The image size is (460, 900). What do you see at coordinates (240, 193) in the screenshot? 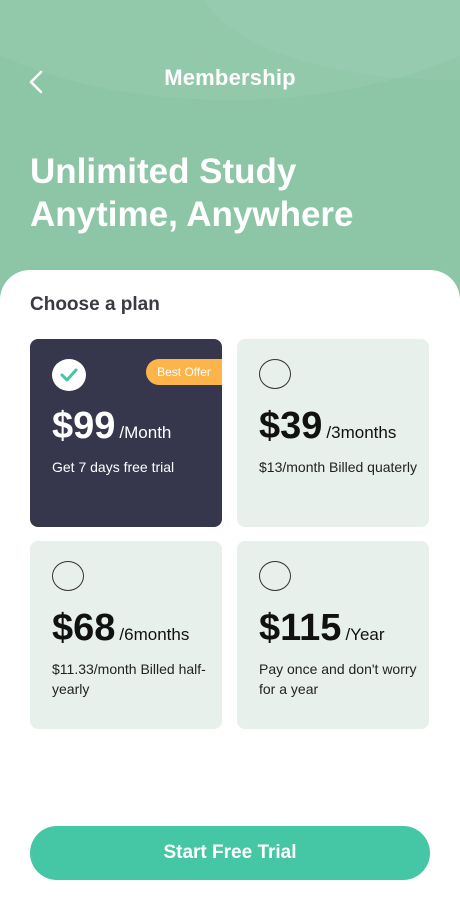
I see `hero-headline: Unlimited Study Anytime, Anywhere` at bounding box center [240, 193].